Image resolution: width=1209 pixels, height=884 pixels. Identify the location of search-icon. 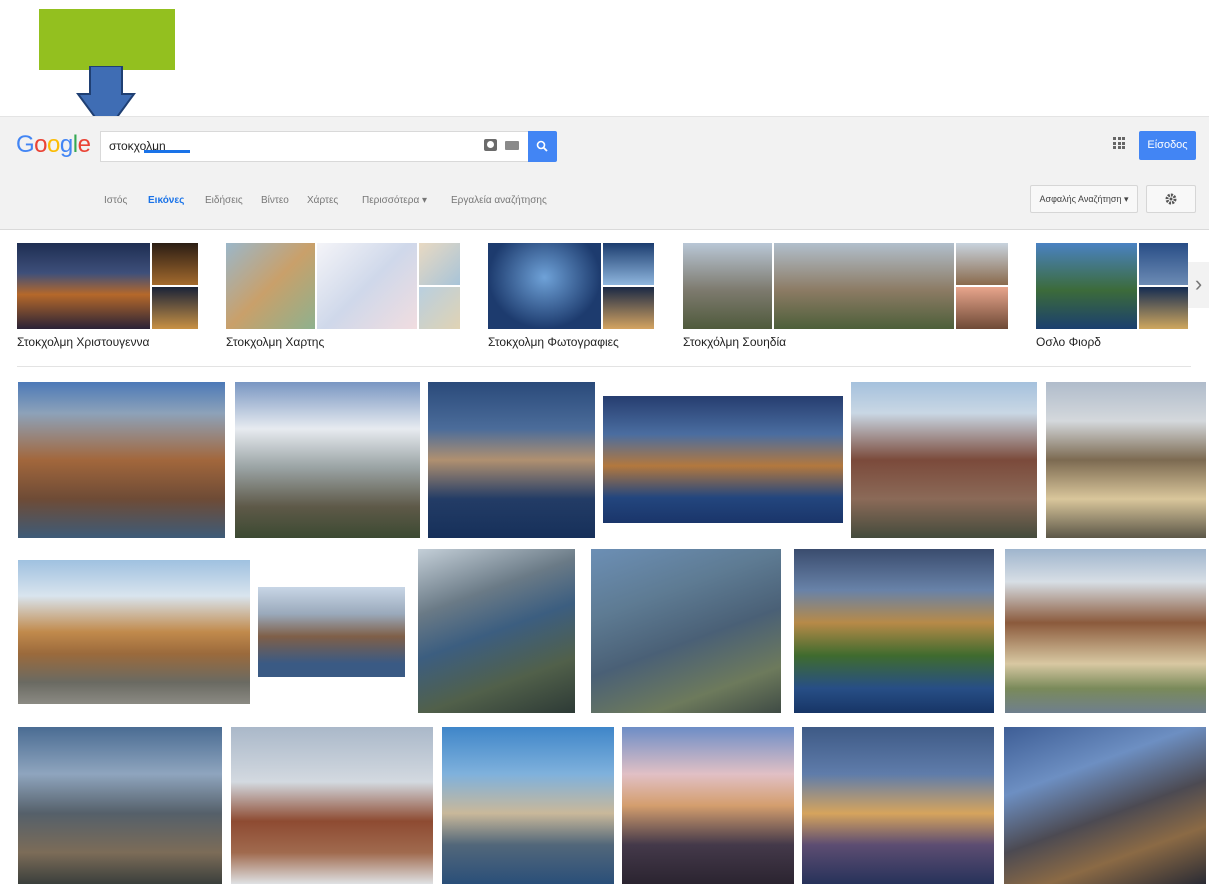
(542, 146).